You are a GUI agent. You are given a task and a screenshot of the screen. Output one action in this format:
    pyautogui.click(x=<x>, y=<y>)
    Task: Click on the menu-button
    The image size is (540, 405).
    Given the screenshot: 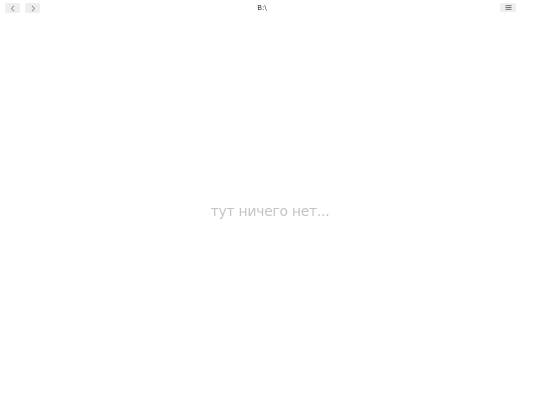 What is the action you would take?
    pyautogui.click(x=508, y=7)
    